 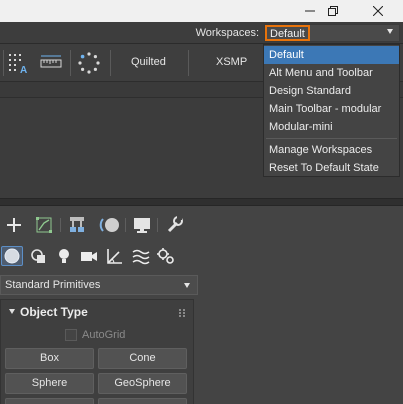 What do you see at coordinates (331, 127) in the screenshot?
I see `menu-item-modular-mini: Modular-mini` at bounding box center [331, 127].